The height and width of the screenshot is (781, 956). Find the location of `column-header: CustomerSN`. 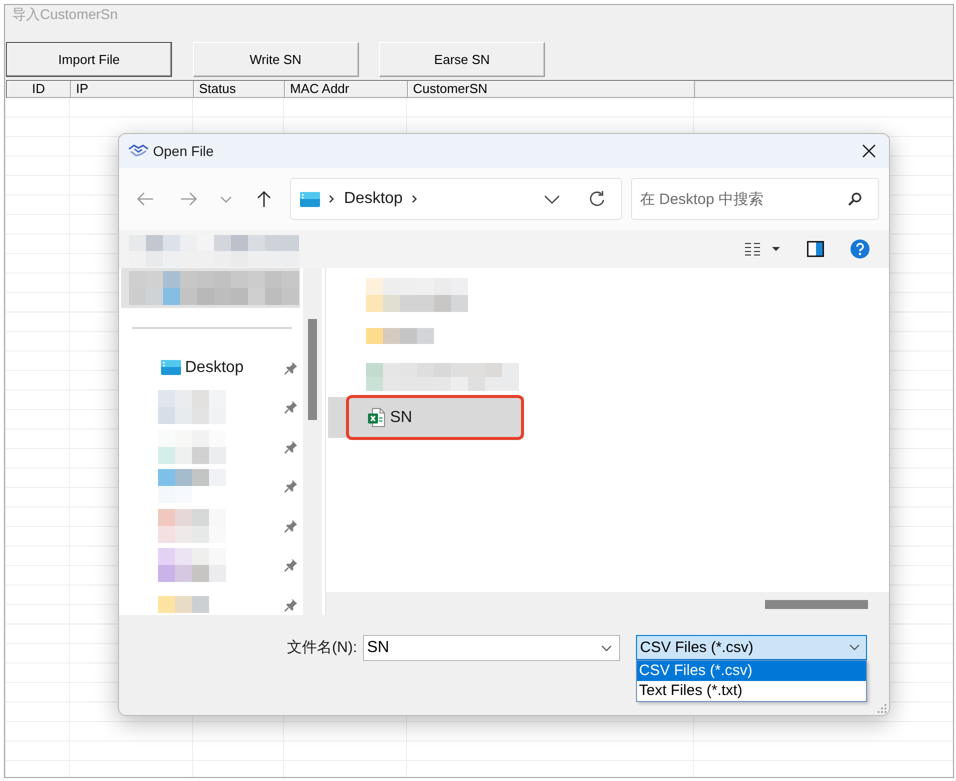

column-header: CustomerSN is located at coordinates (551, 89).